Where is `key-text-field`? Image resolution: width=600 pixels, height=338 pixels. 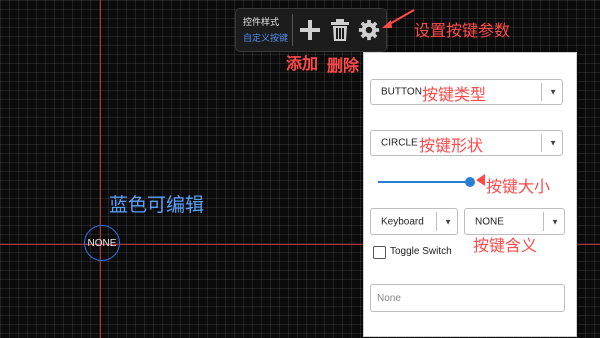
key-text-field is located at coordinates (467, 298).